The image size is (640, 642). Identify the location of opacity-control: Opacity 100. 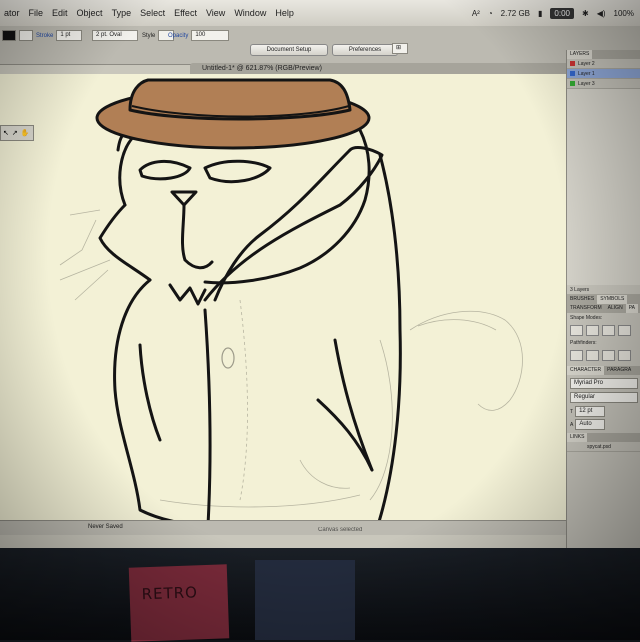
(199, 35).